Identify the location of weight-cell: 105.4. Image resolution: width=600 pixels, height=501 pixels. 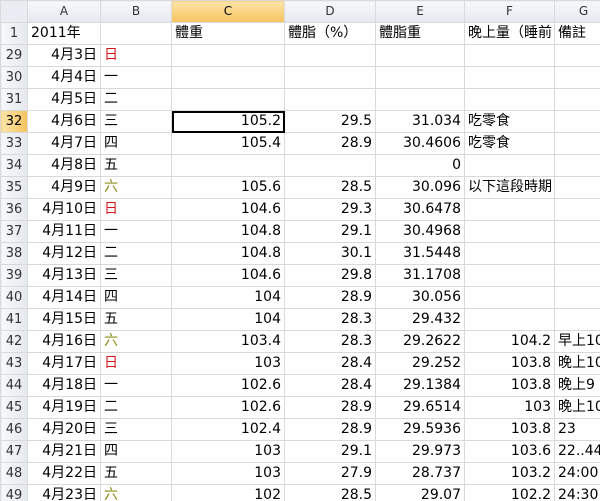
(228, 143).